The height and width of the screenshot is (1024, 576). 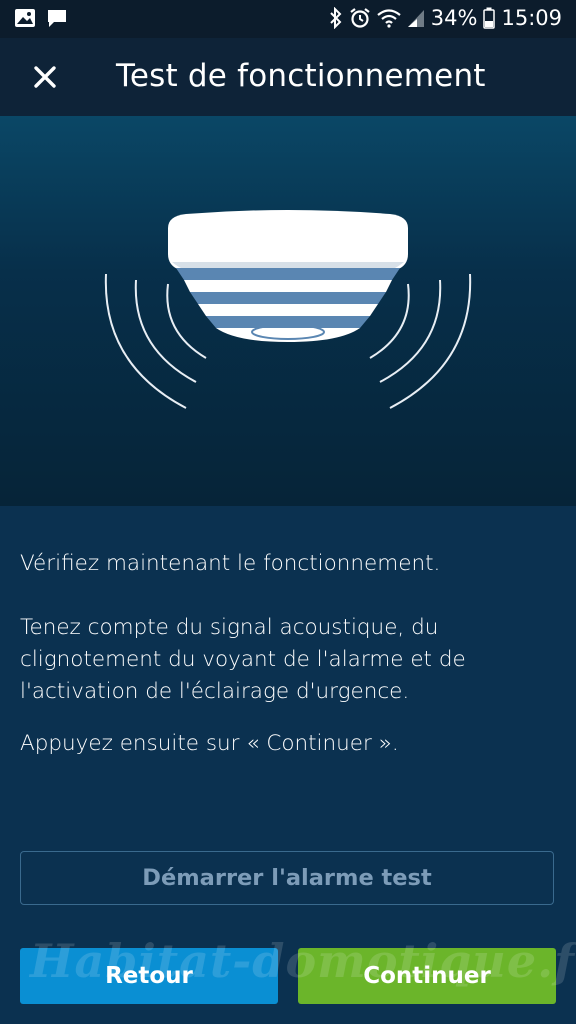 I want to click on bluetooth-icon, so click(x=336, y=18).